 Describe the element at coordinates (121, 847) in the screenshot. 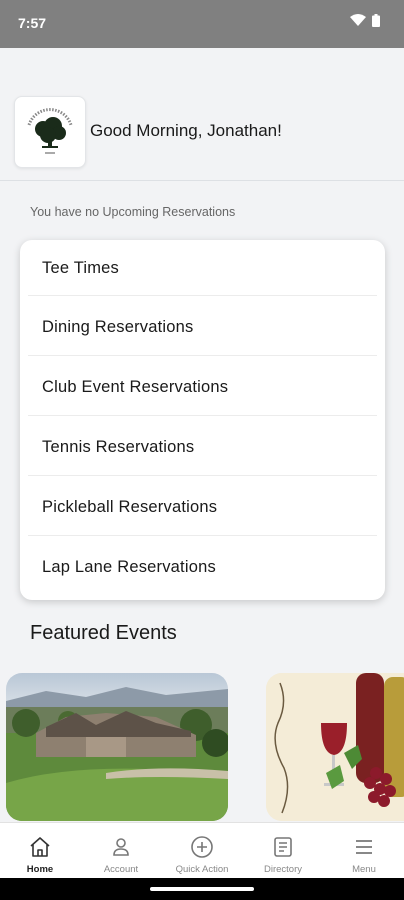

I see `user-icon` at that location.